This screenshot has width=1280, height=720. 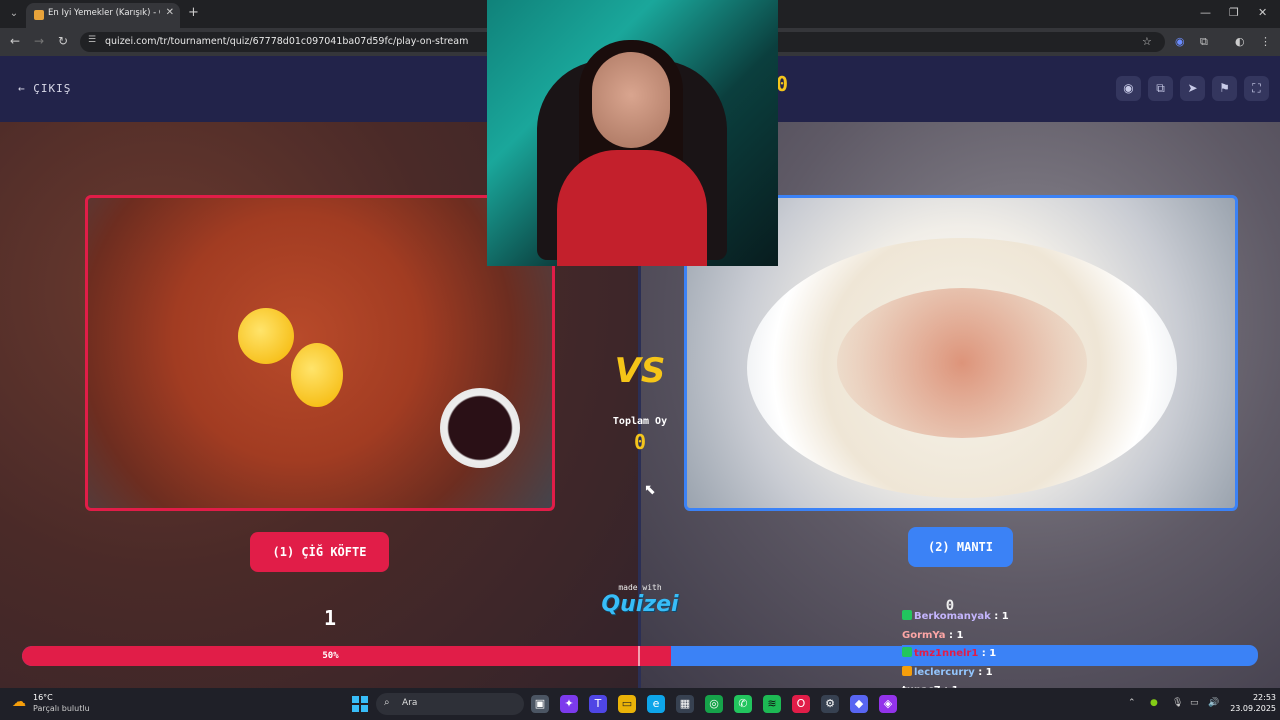 I want to click on more-icon: ⋮, so click(x=1265, y=41).